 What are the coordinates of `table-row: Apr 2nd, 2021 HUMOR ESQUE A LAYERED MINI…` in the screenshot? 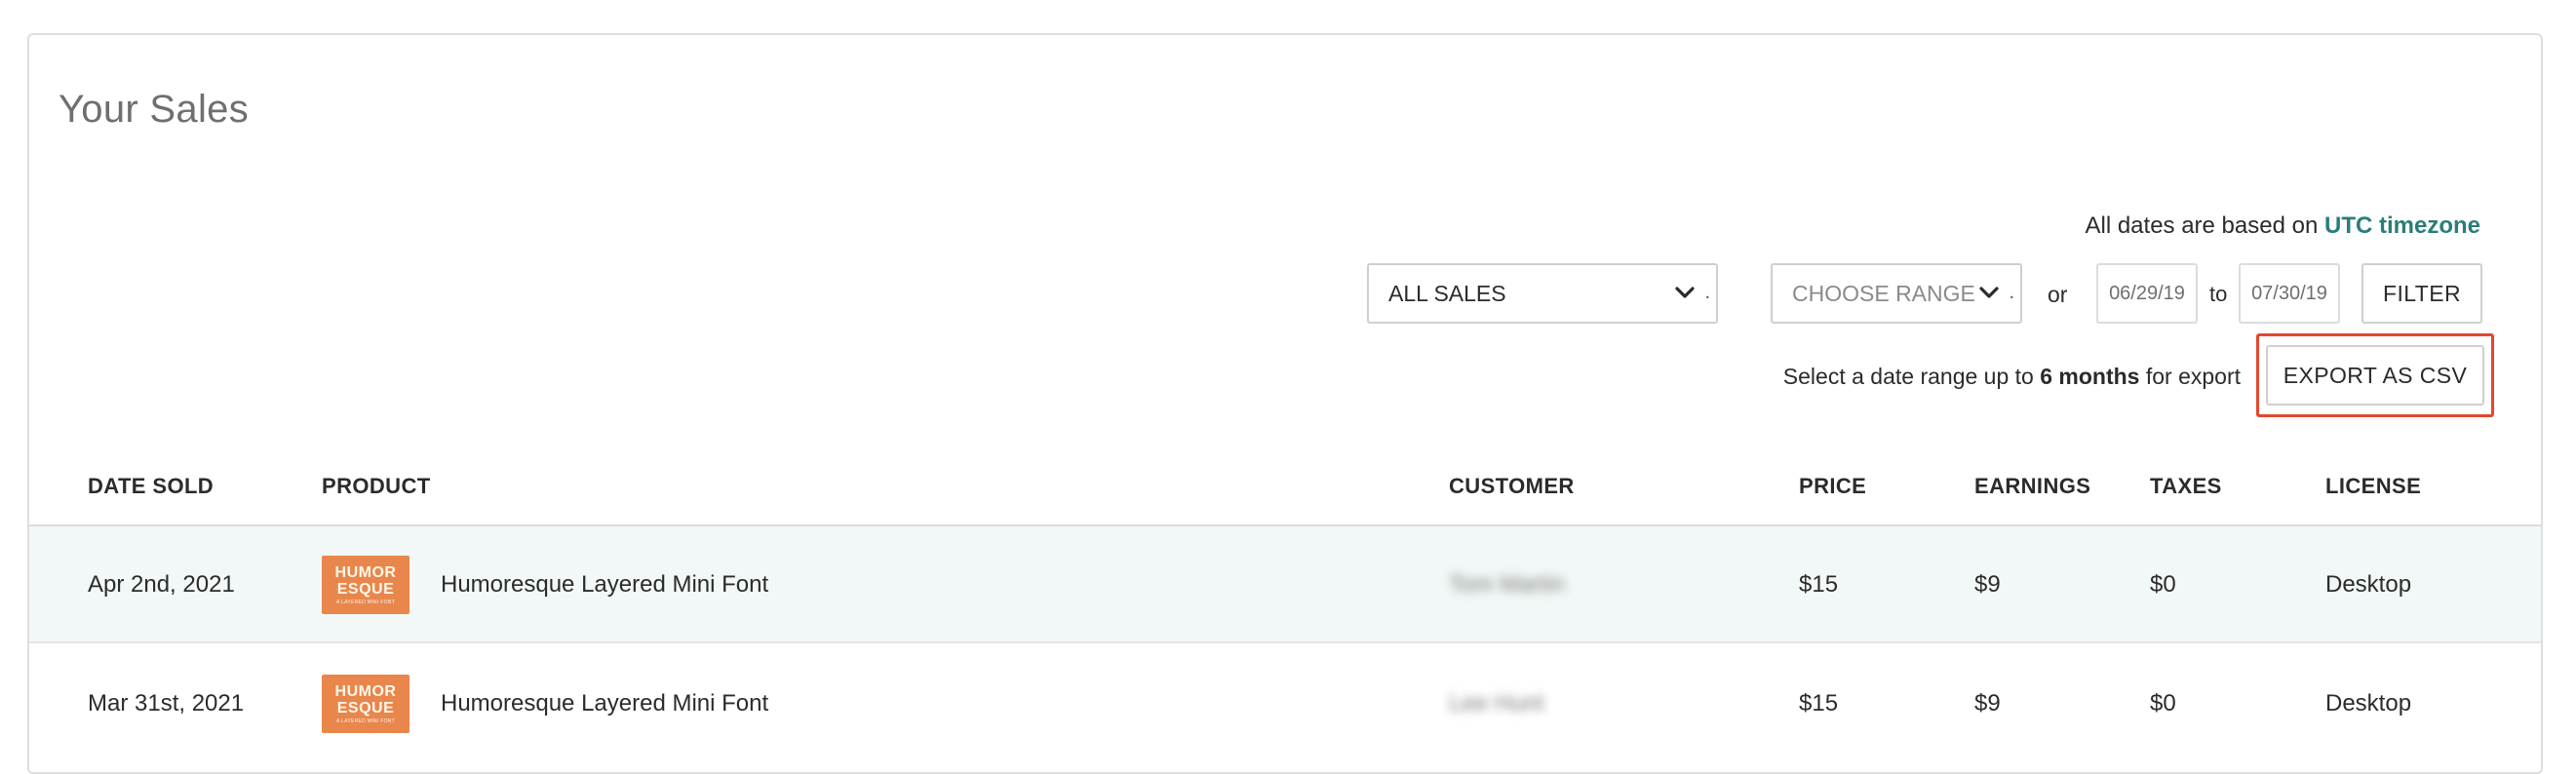 It's located at (1285, 584).